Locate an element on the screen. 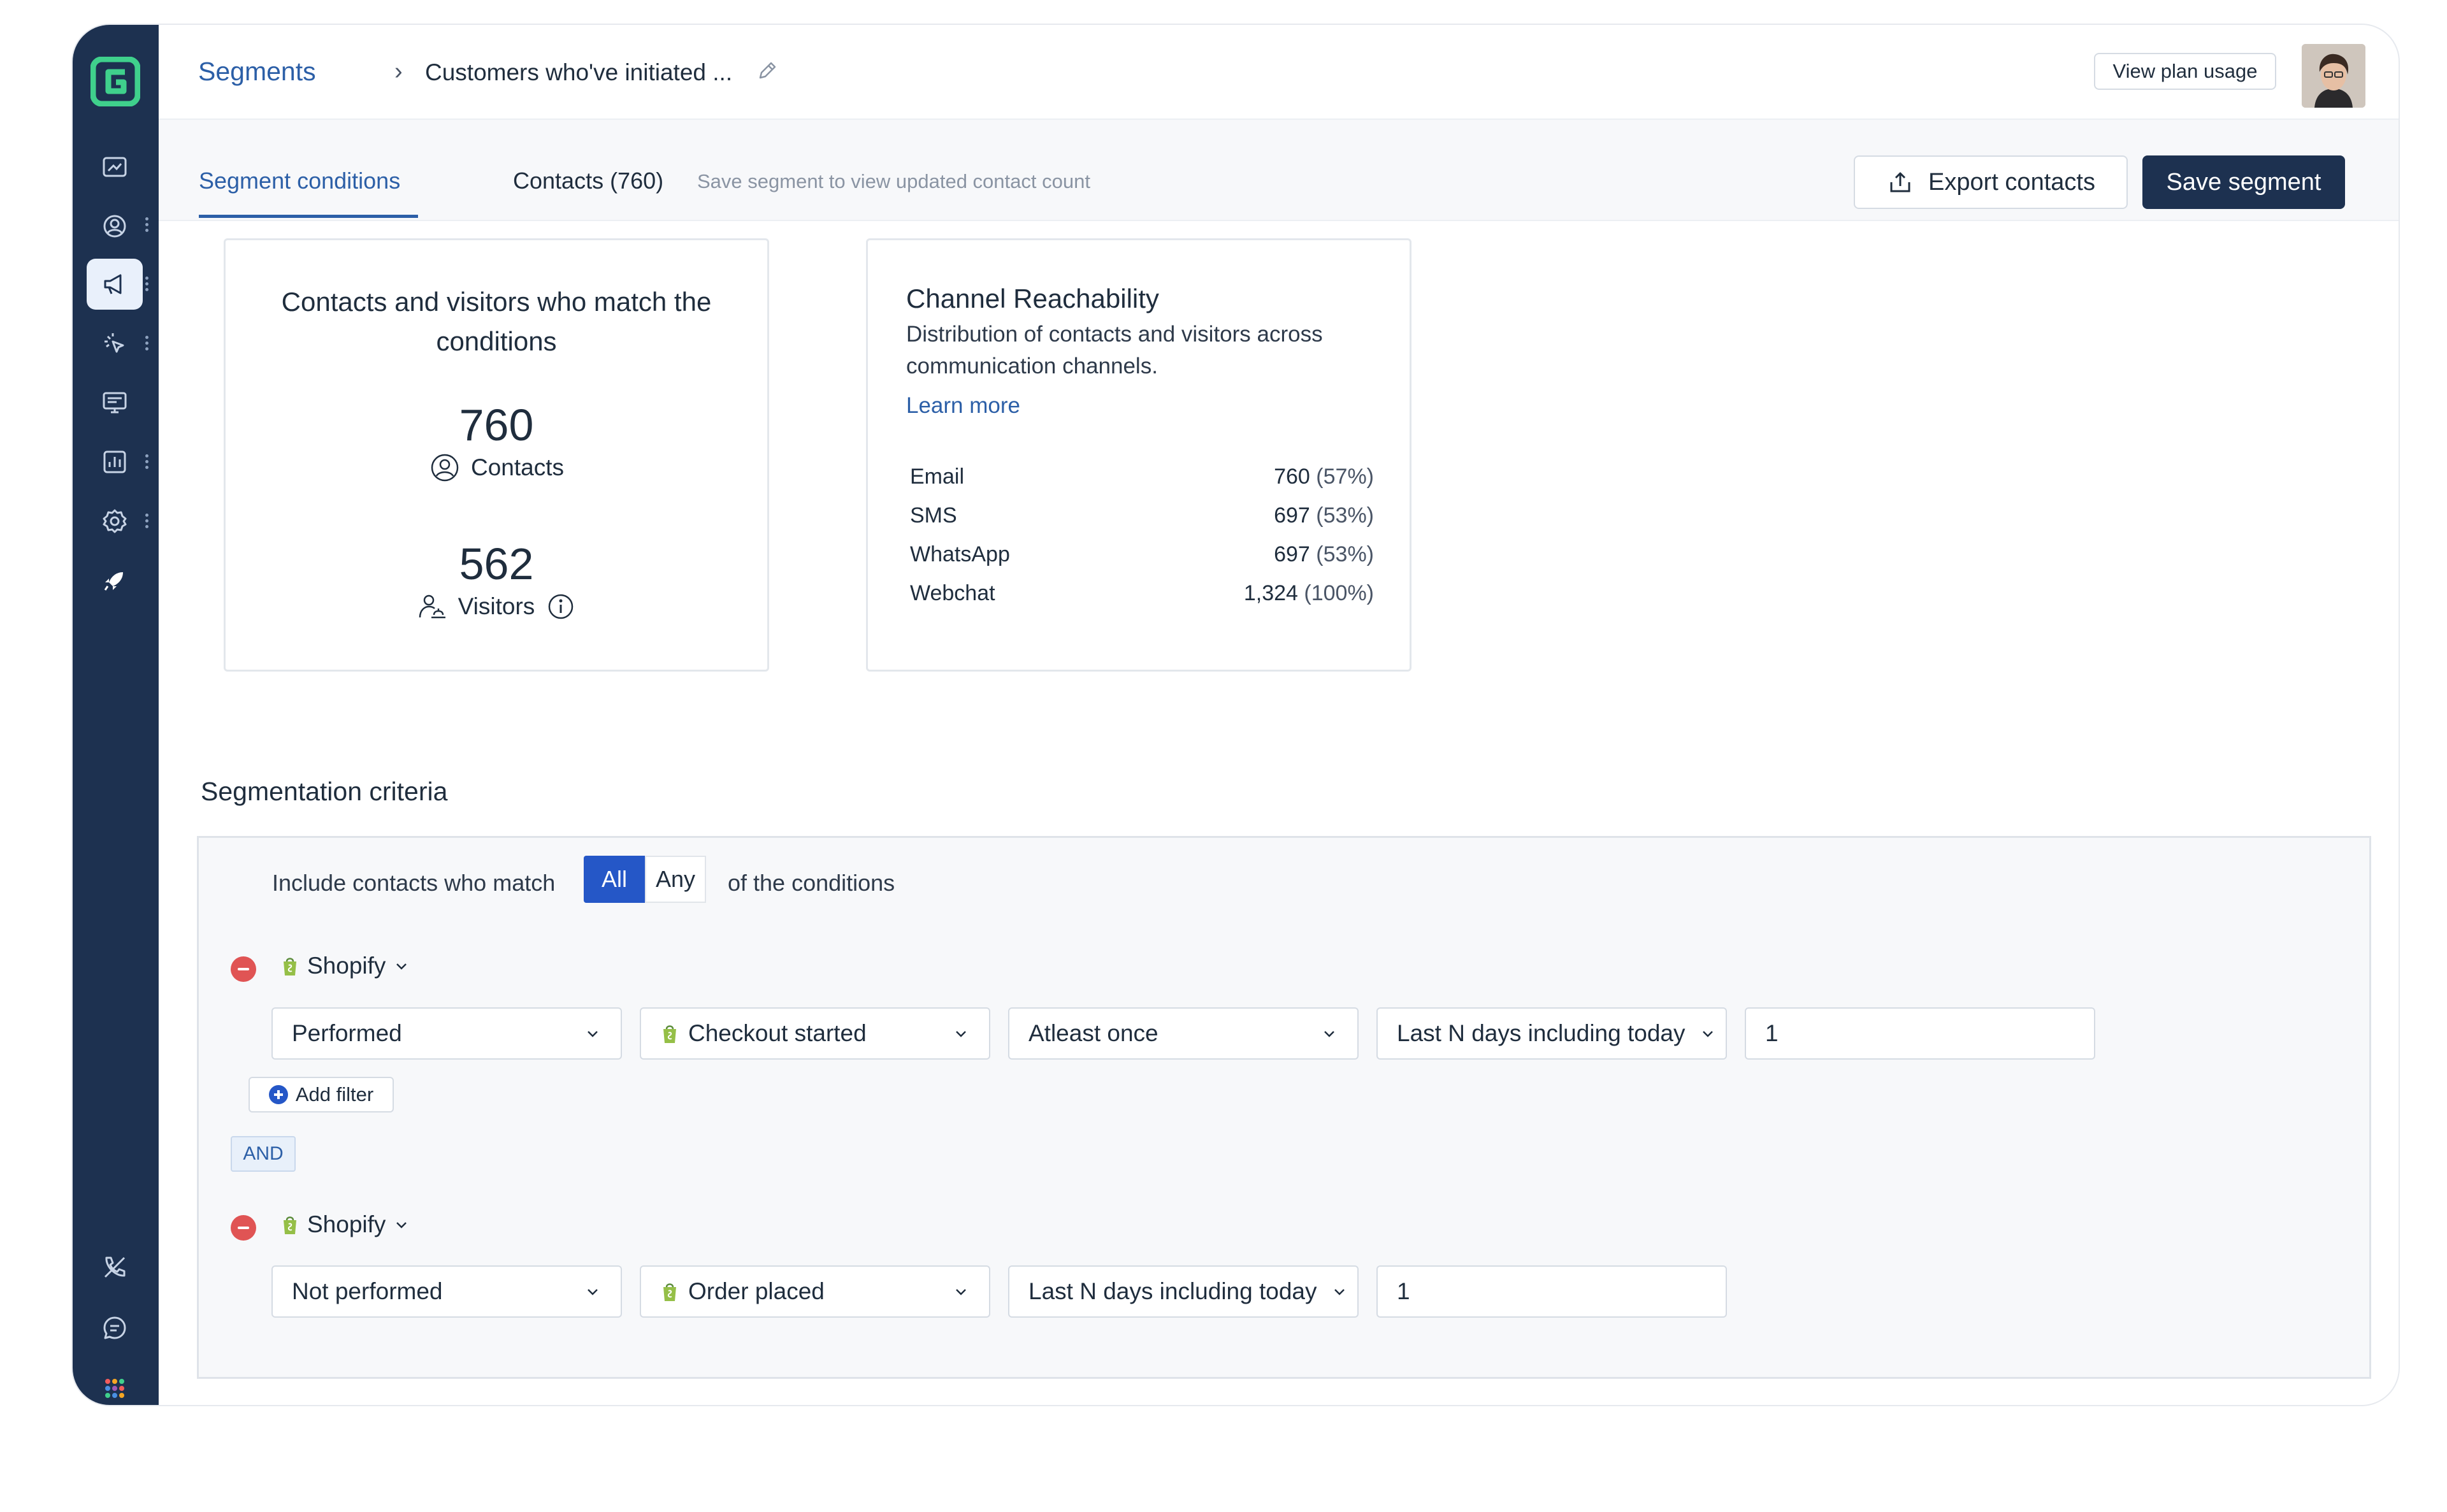 The width and height of the screenshot is (2447, 1512). channel-count: 1,324 is located at coordinates (1270, 593).